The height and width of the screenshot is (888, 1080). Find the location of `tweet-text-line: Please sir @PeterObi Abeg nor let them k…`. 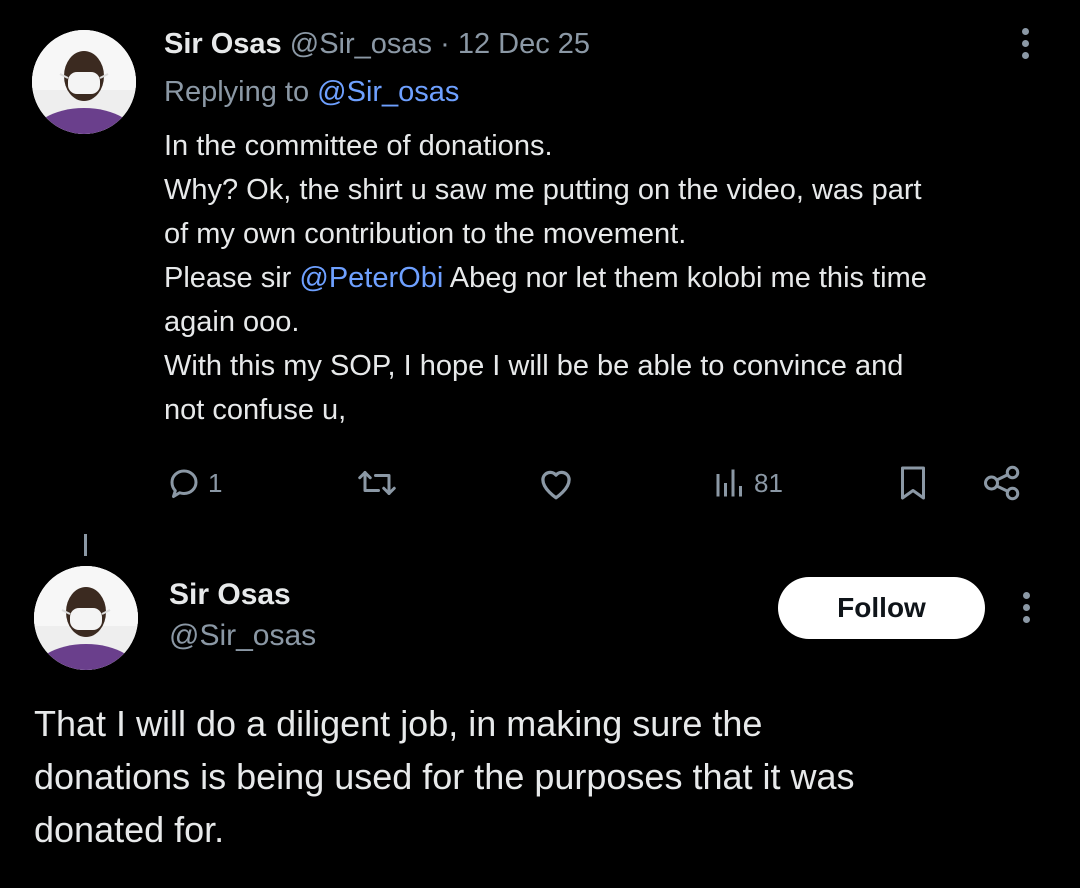

tweet-text-line: Please sir @PeterObi Abeg nor let them k… is located at coordinates (609, 278).